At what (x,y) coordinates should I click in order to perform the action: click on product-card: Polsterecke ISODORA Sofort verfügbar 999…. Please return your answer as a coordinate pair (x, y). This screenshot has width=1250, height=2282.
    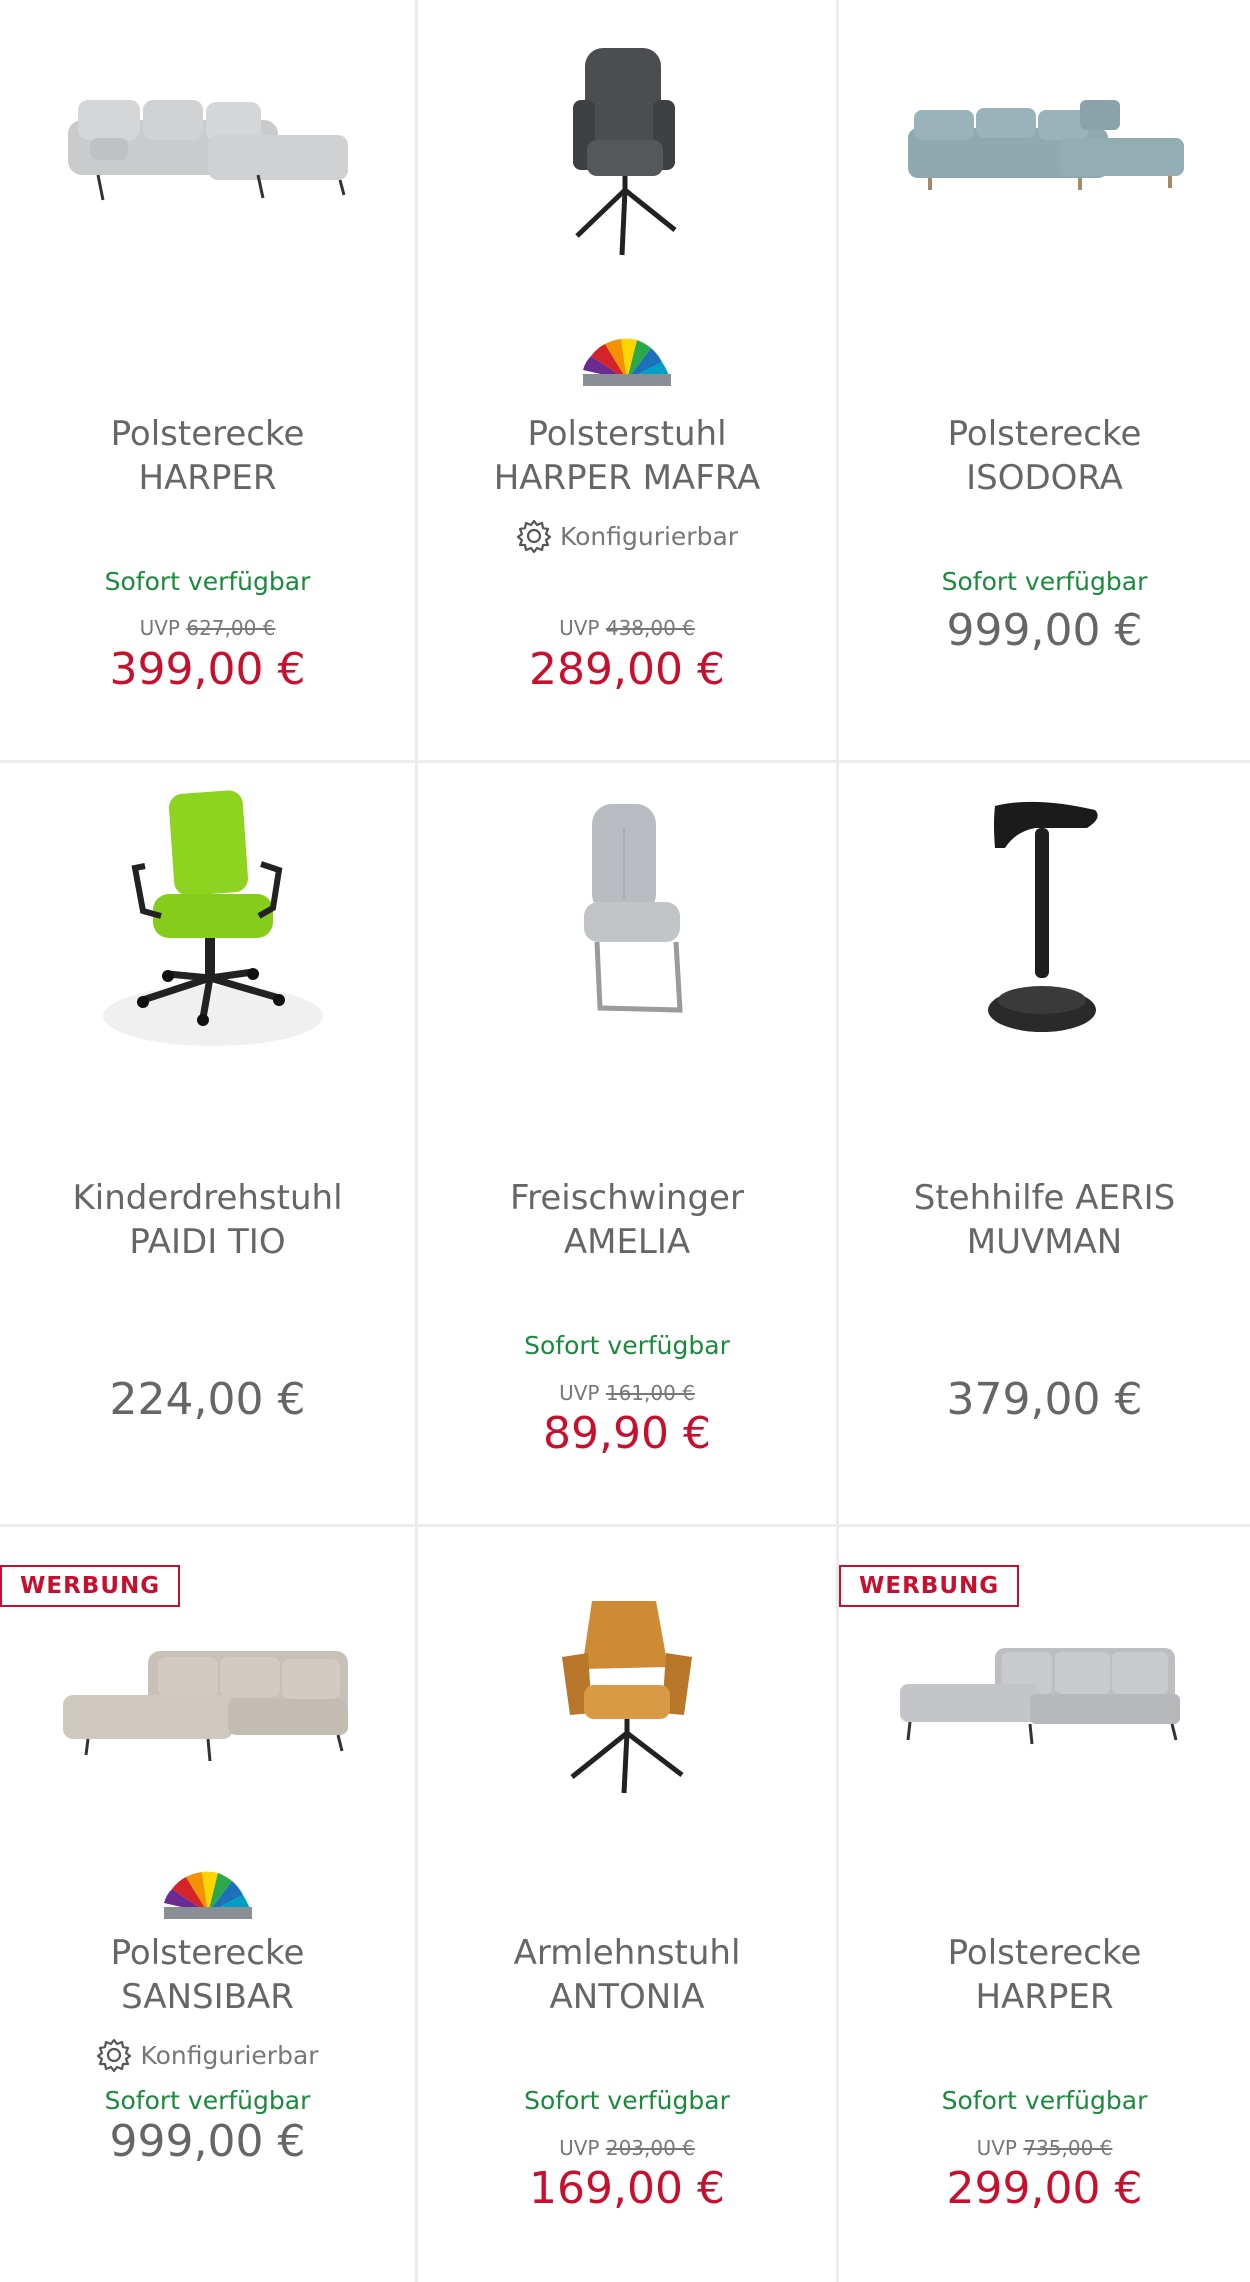
    Looking at the image, I should click on (1044, 381).